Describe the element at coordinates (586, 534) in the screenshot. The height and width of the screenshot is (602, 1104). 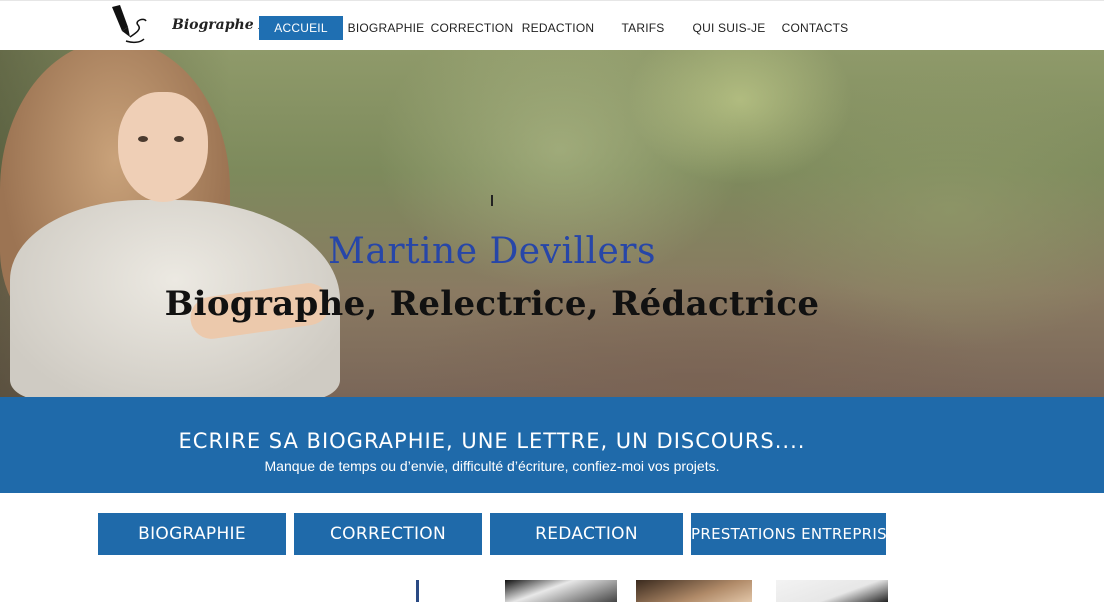
I see `service-button-redaction: REDACTION` at that location.